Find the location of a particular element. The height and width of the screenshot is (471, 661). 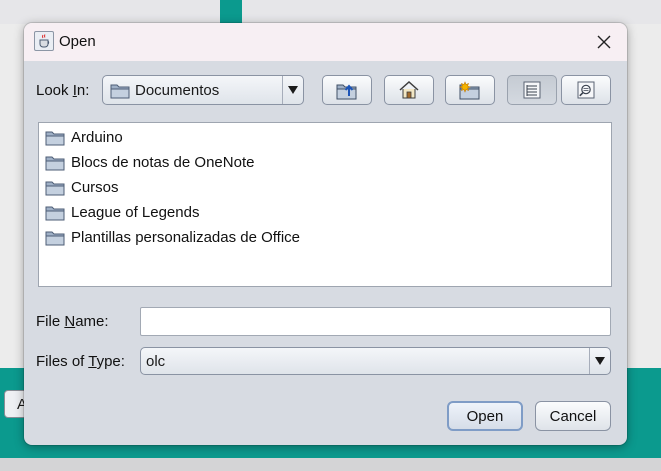

list-item: Plantillas personalizadas de Office is located at coordinates (172, 237).